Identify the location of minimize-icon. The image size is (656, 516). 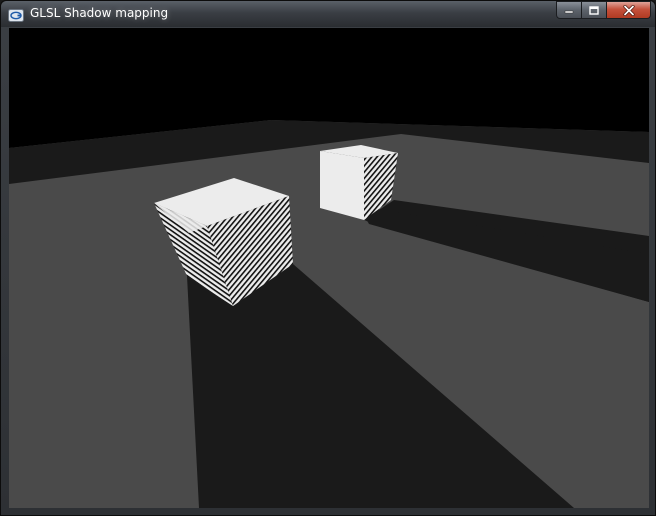
(569, 12).